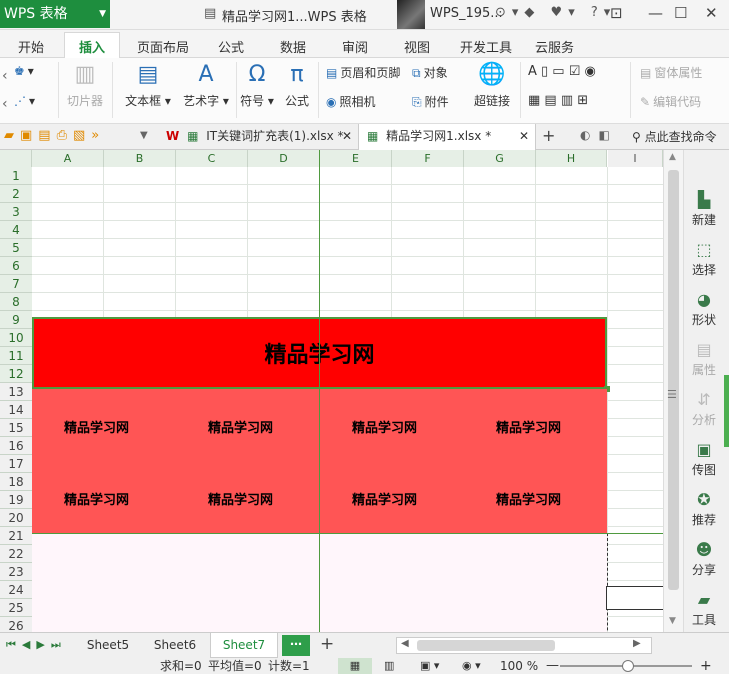  What do you see at coordinates (355, 46) in the screenshot?
I see `tab-review: 审阅` at bounding box center [355, 46].